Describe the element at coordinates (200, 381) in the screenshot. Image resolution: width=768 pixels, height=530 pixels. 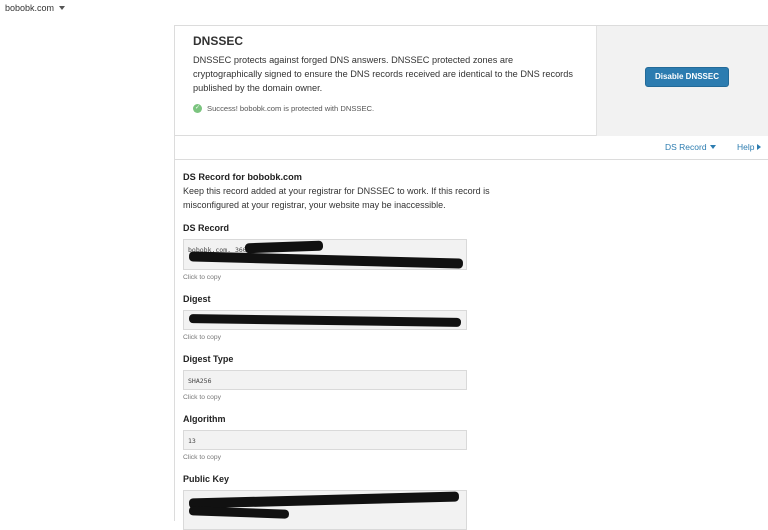
I see `digest-type-value: SHA256` at that location.